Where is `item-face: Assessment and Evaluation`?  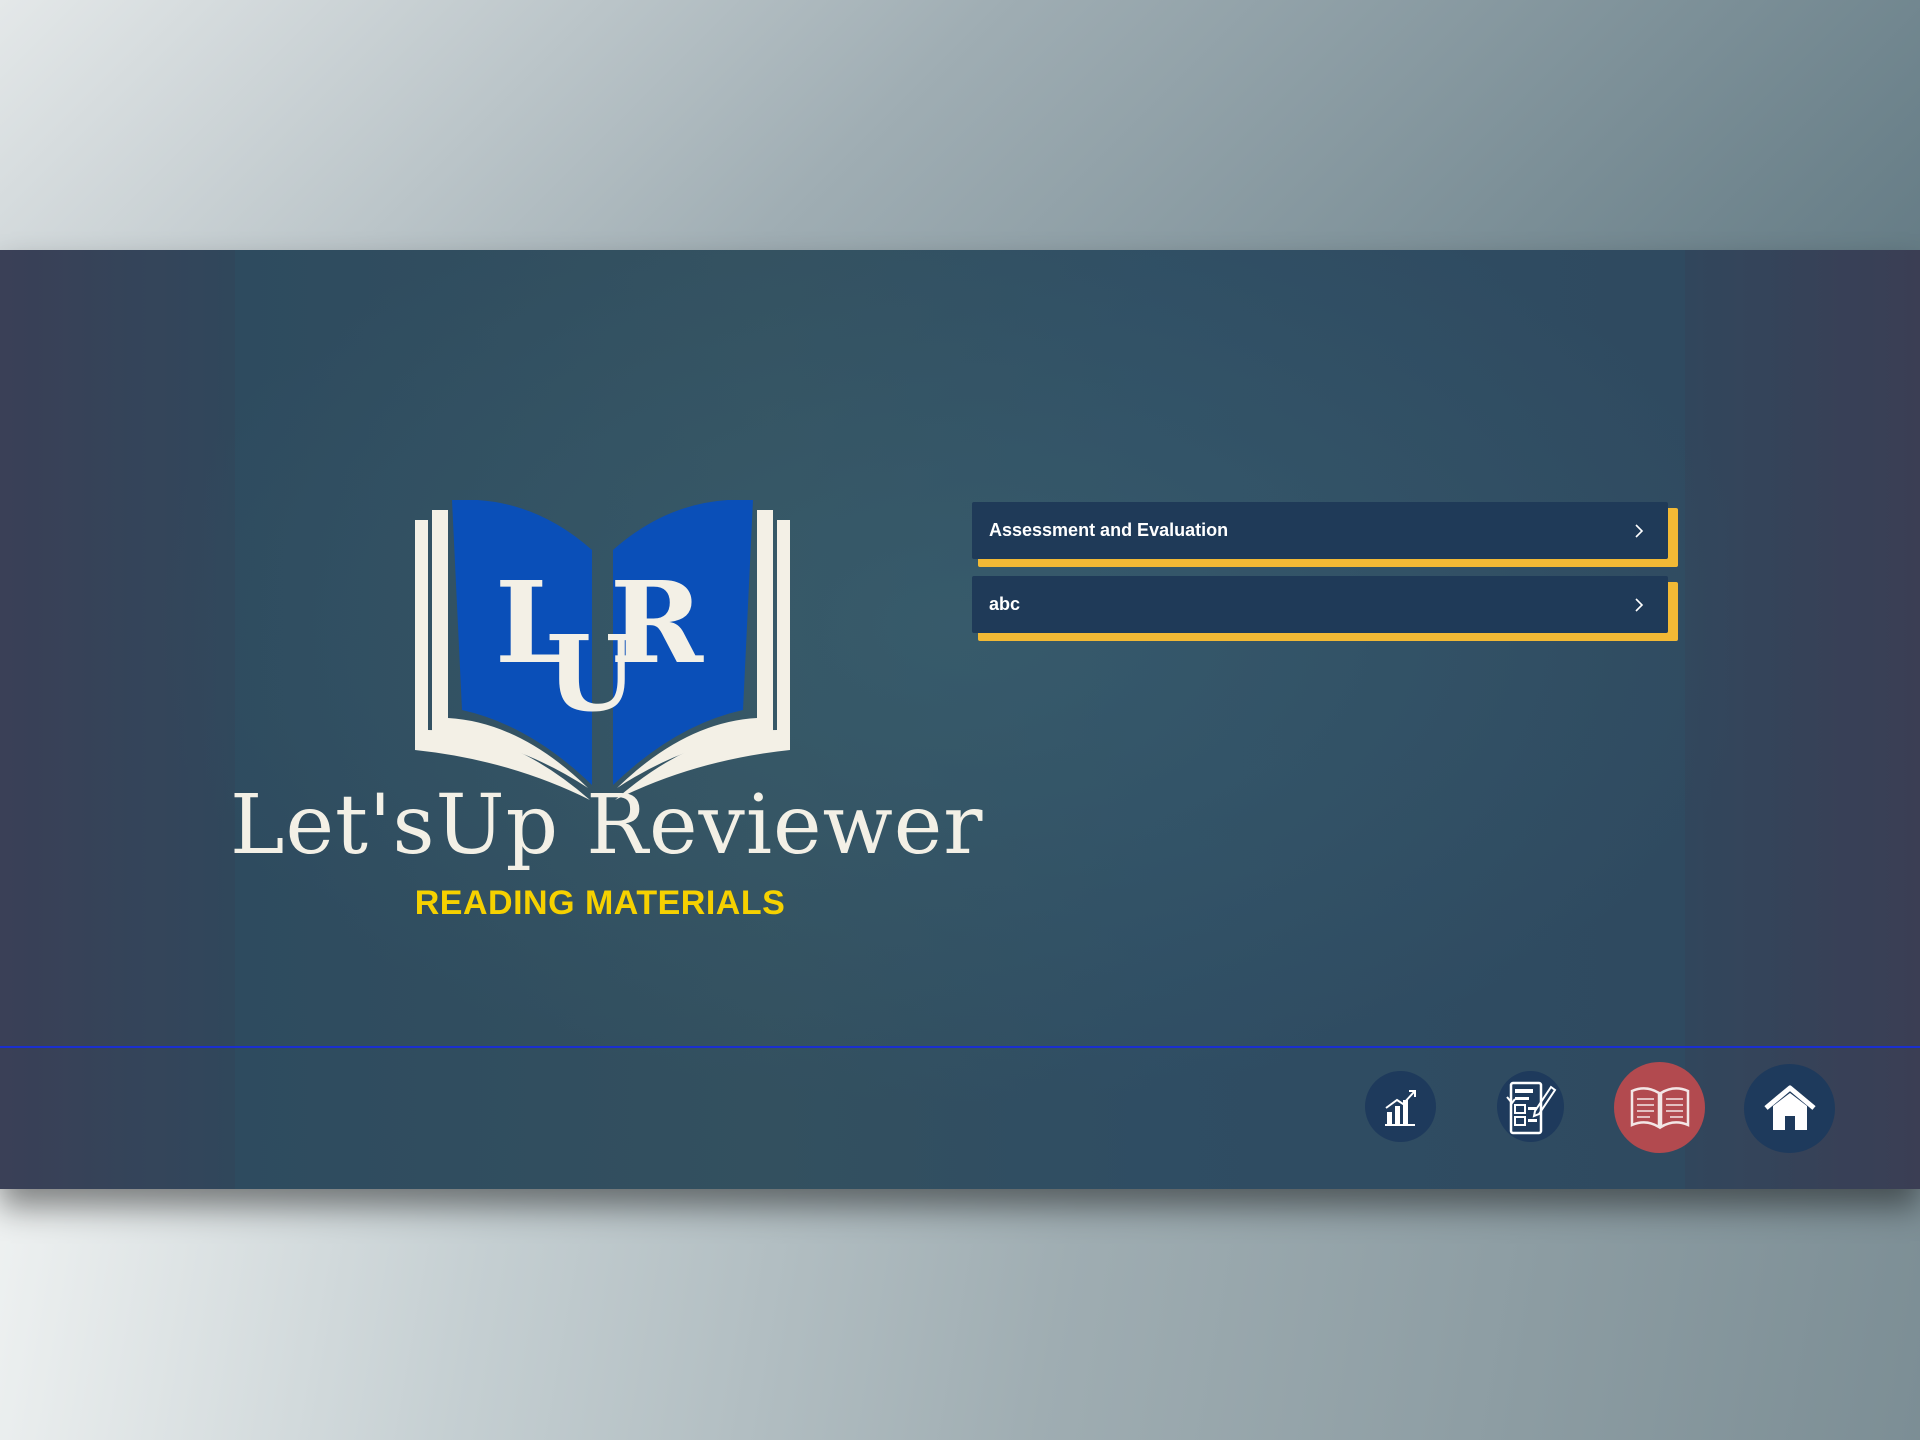 item-face: Assessment and Evaluation is located at coordinates (1320, 530).